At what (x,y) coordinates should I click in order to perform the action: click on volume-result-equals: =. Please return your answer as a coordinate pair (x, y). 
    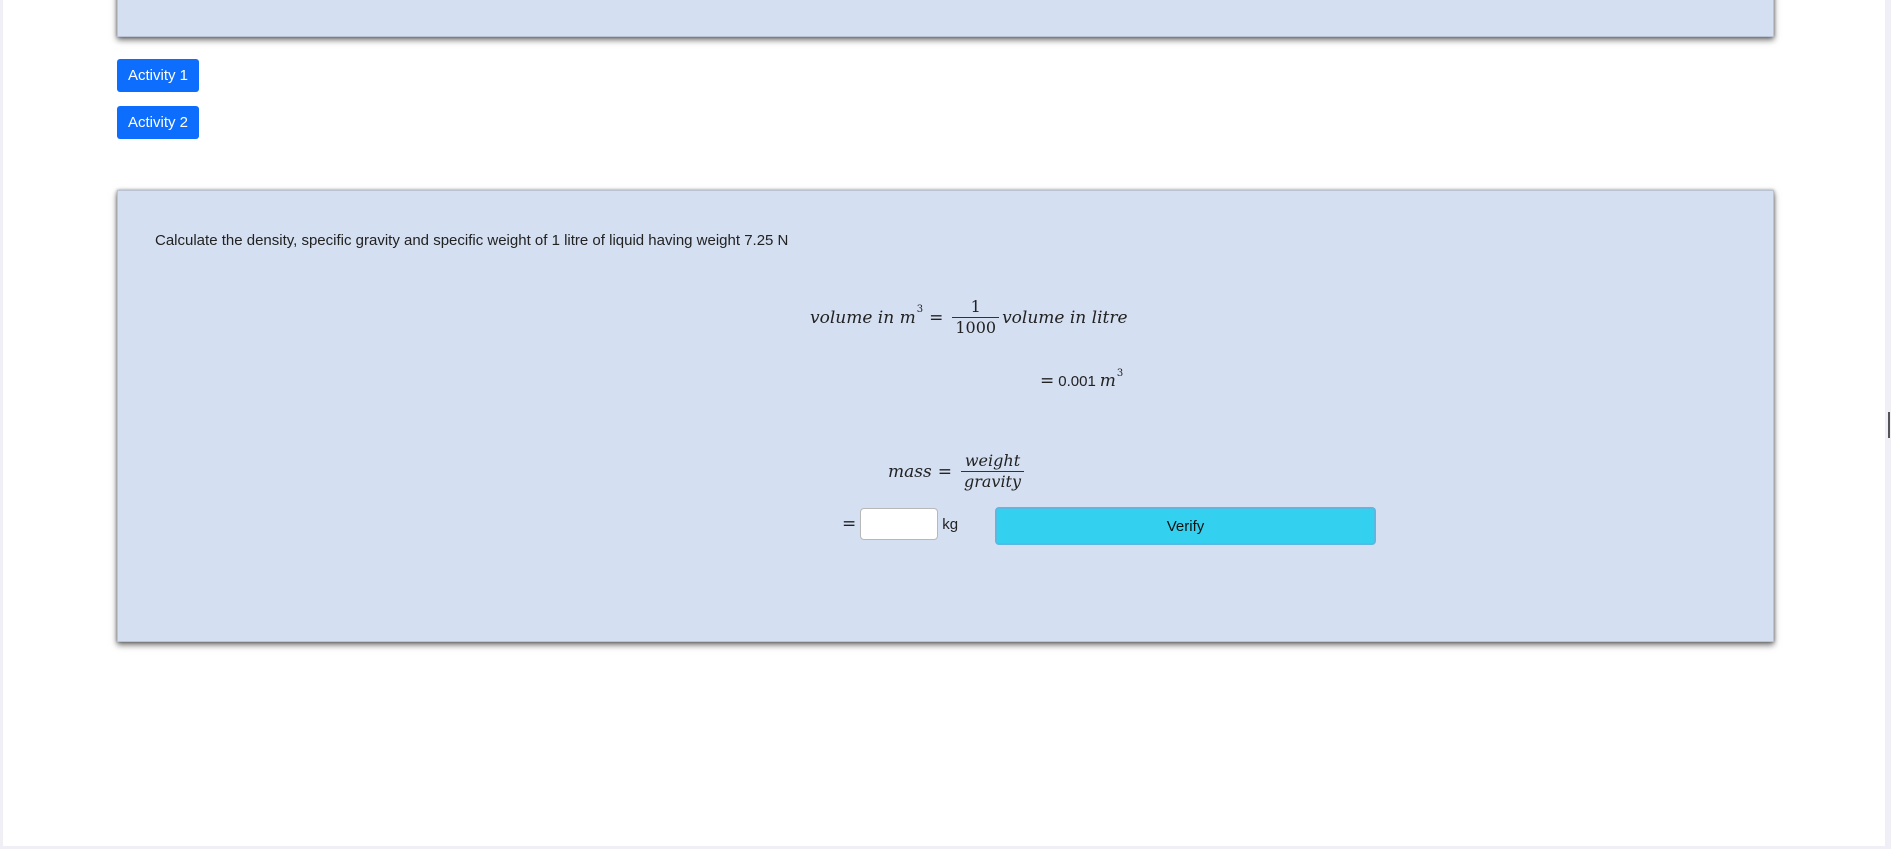
    Looking at the image, I should click on (1047, 381).